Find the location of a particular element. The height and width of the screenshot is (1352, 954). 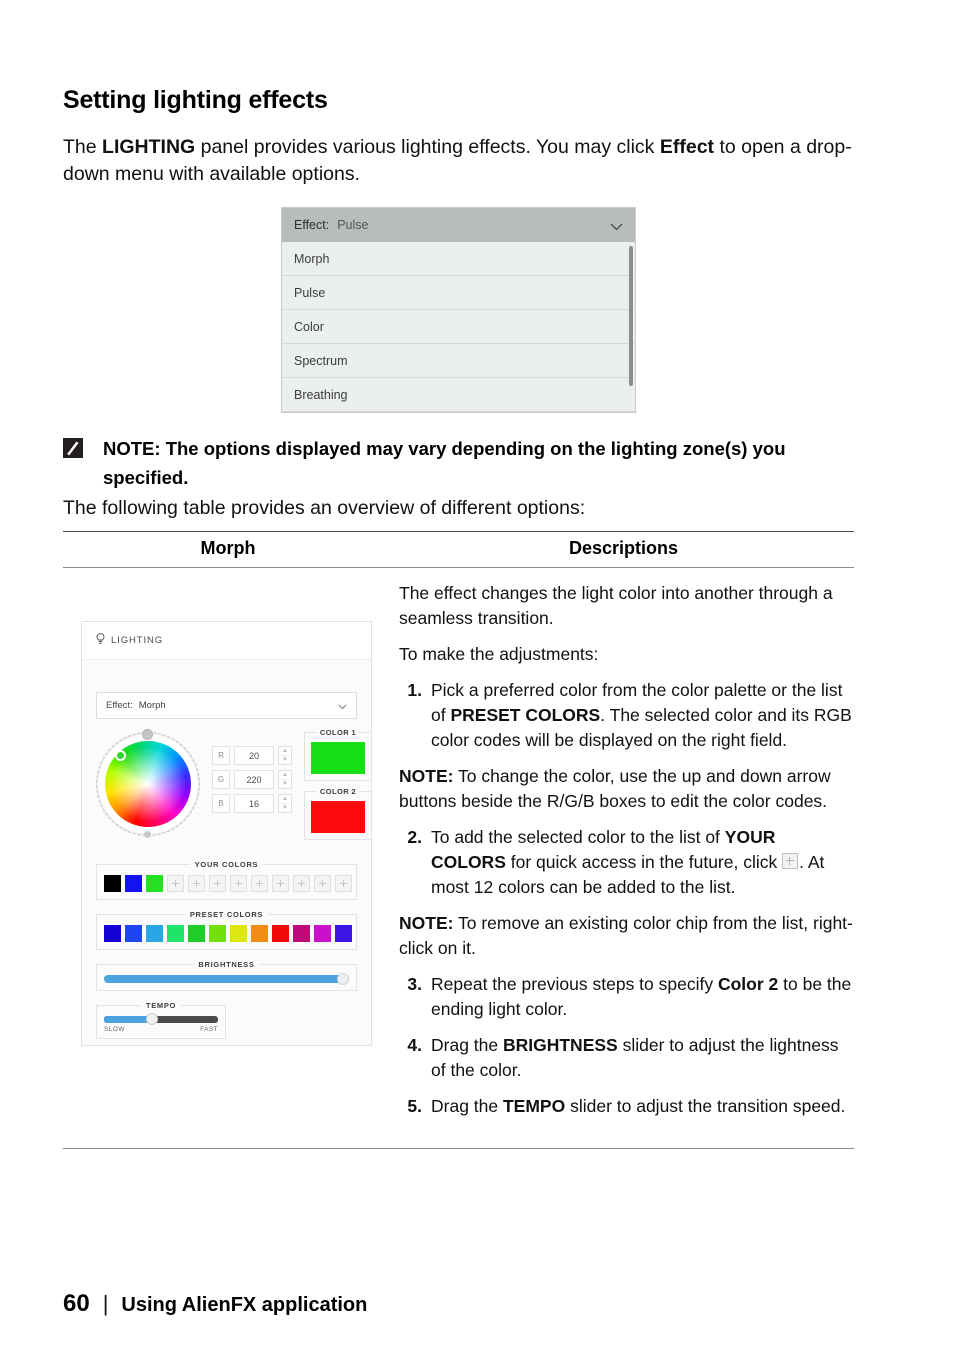

footer-text: Using AlienFX application is located at coordinates (244, 1305).